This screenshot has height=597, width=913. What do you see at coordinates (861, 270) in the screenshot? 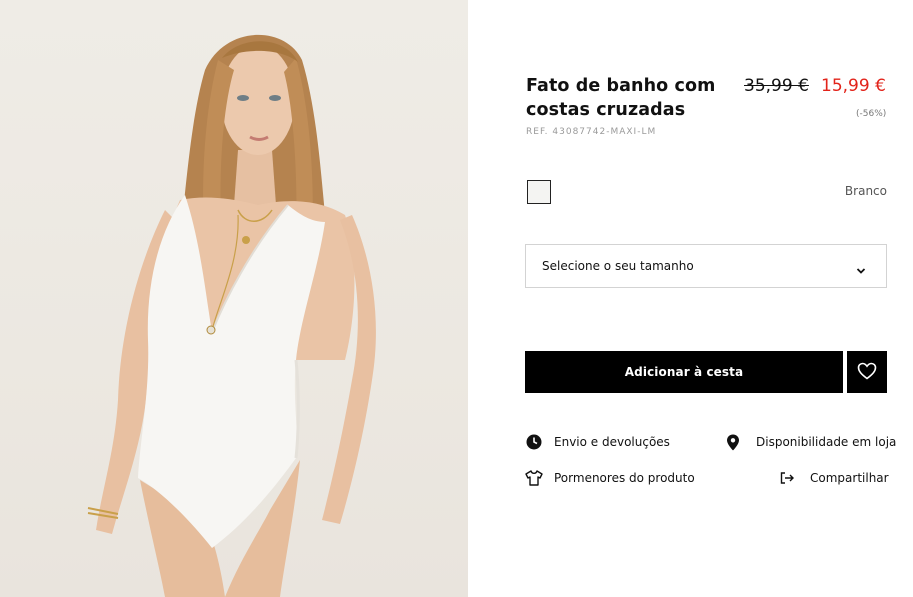
I see `chevron-down-icon` at bounding box center [861, 270].